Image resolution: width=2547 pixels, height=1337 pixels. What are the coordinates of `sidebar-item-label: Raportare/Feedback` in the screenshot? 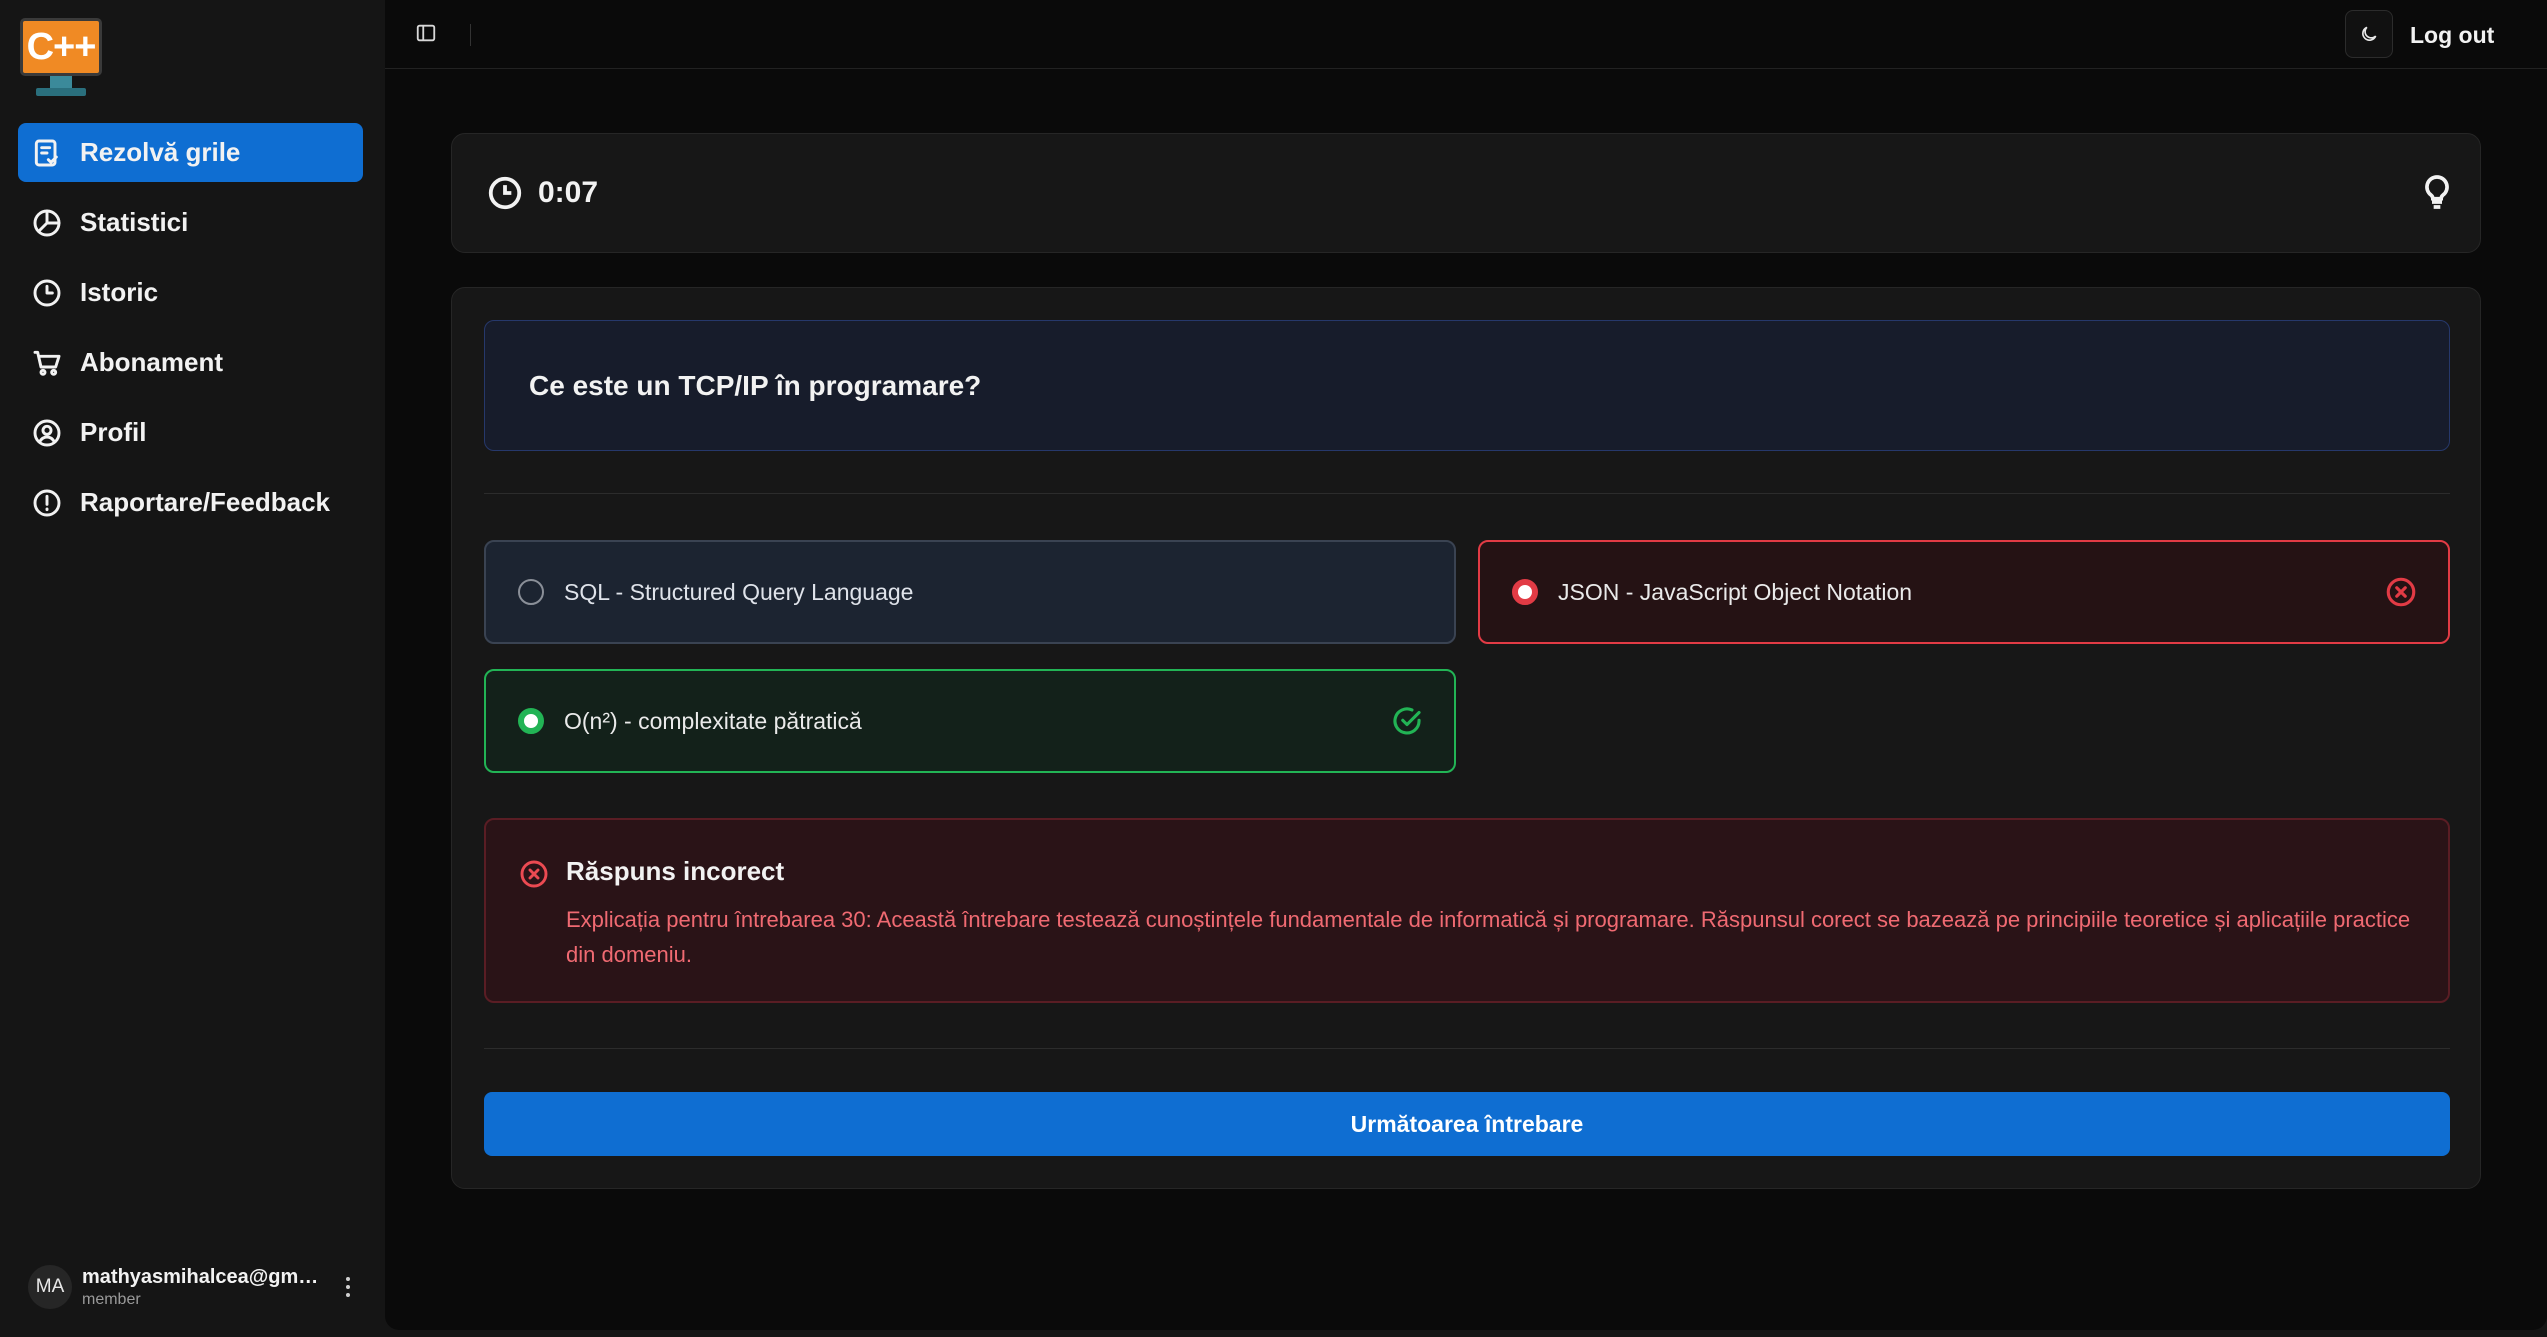 It's located at (205, 502).